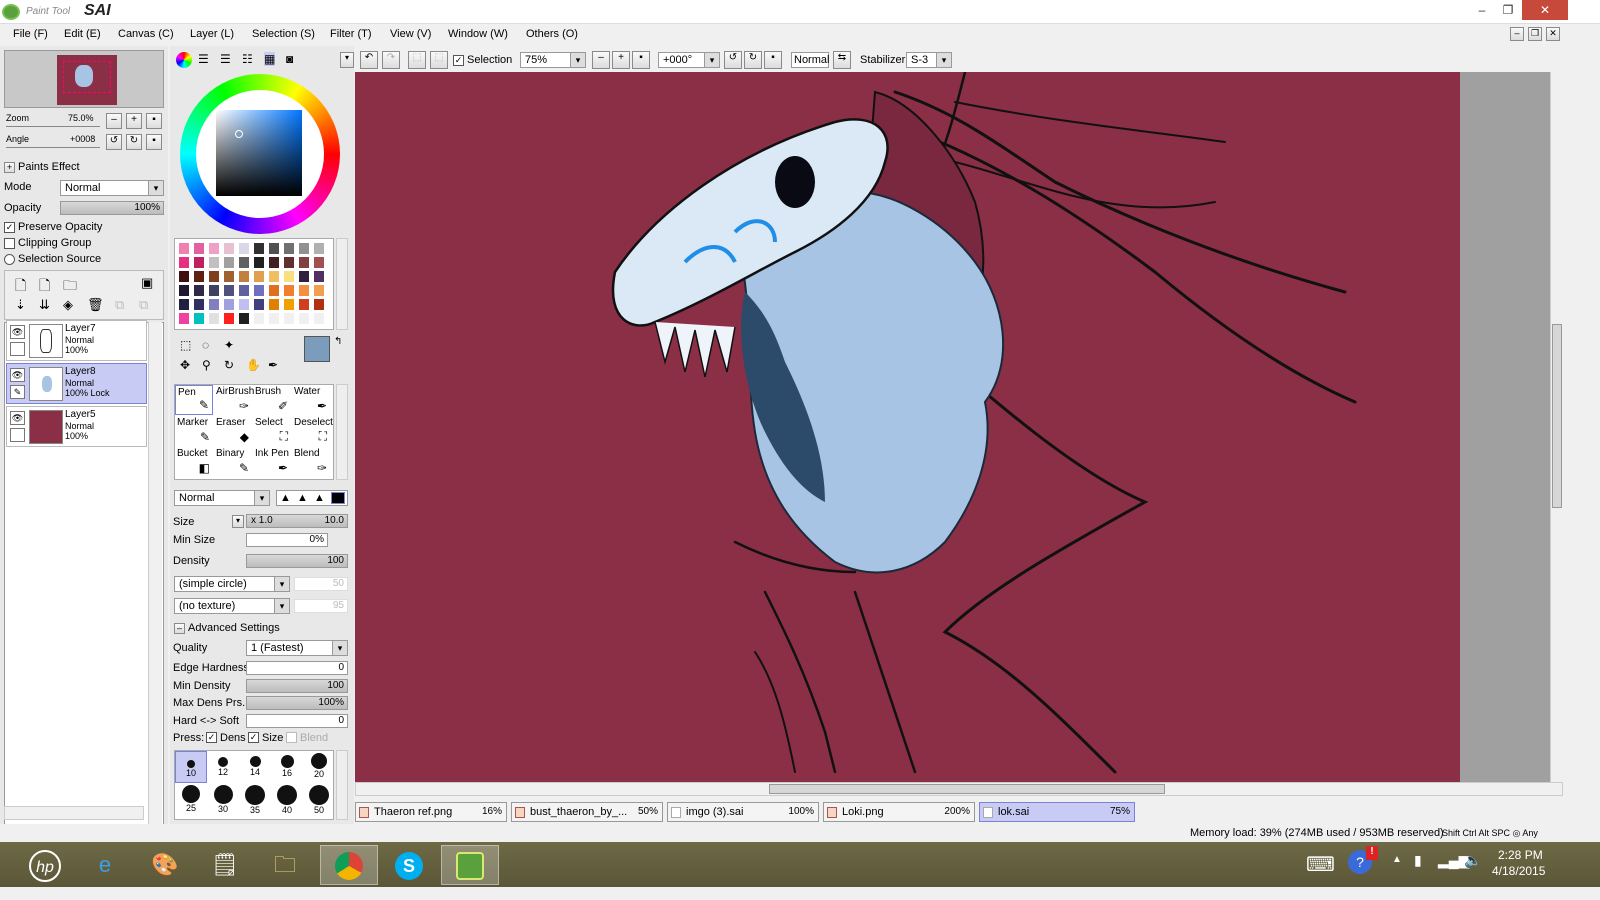 This screenshot has width=1600, height=900. What do you see at coordinates (194, 462) in the screenshot?
I see `tool-bucket: Bucket ◧` at bounding box center [194, 462].